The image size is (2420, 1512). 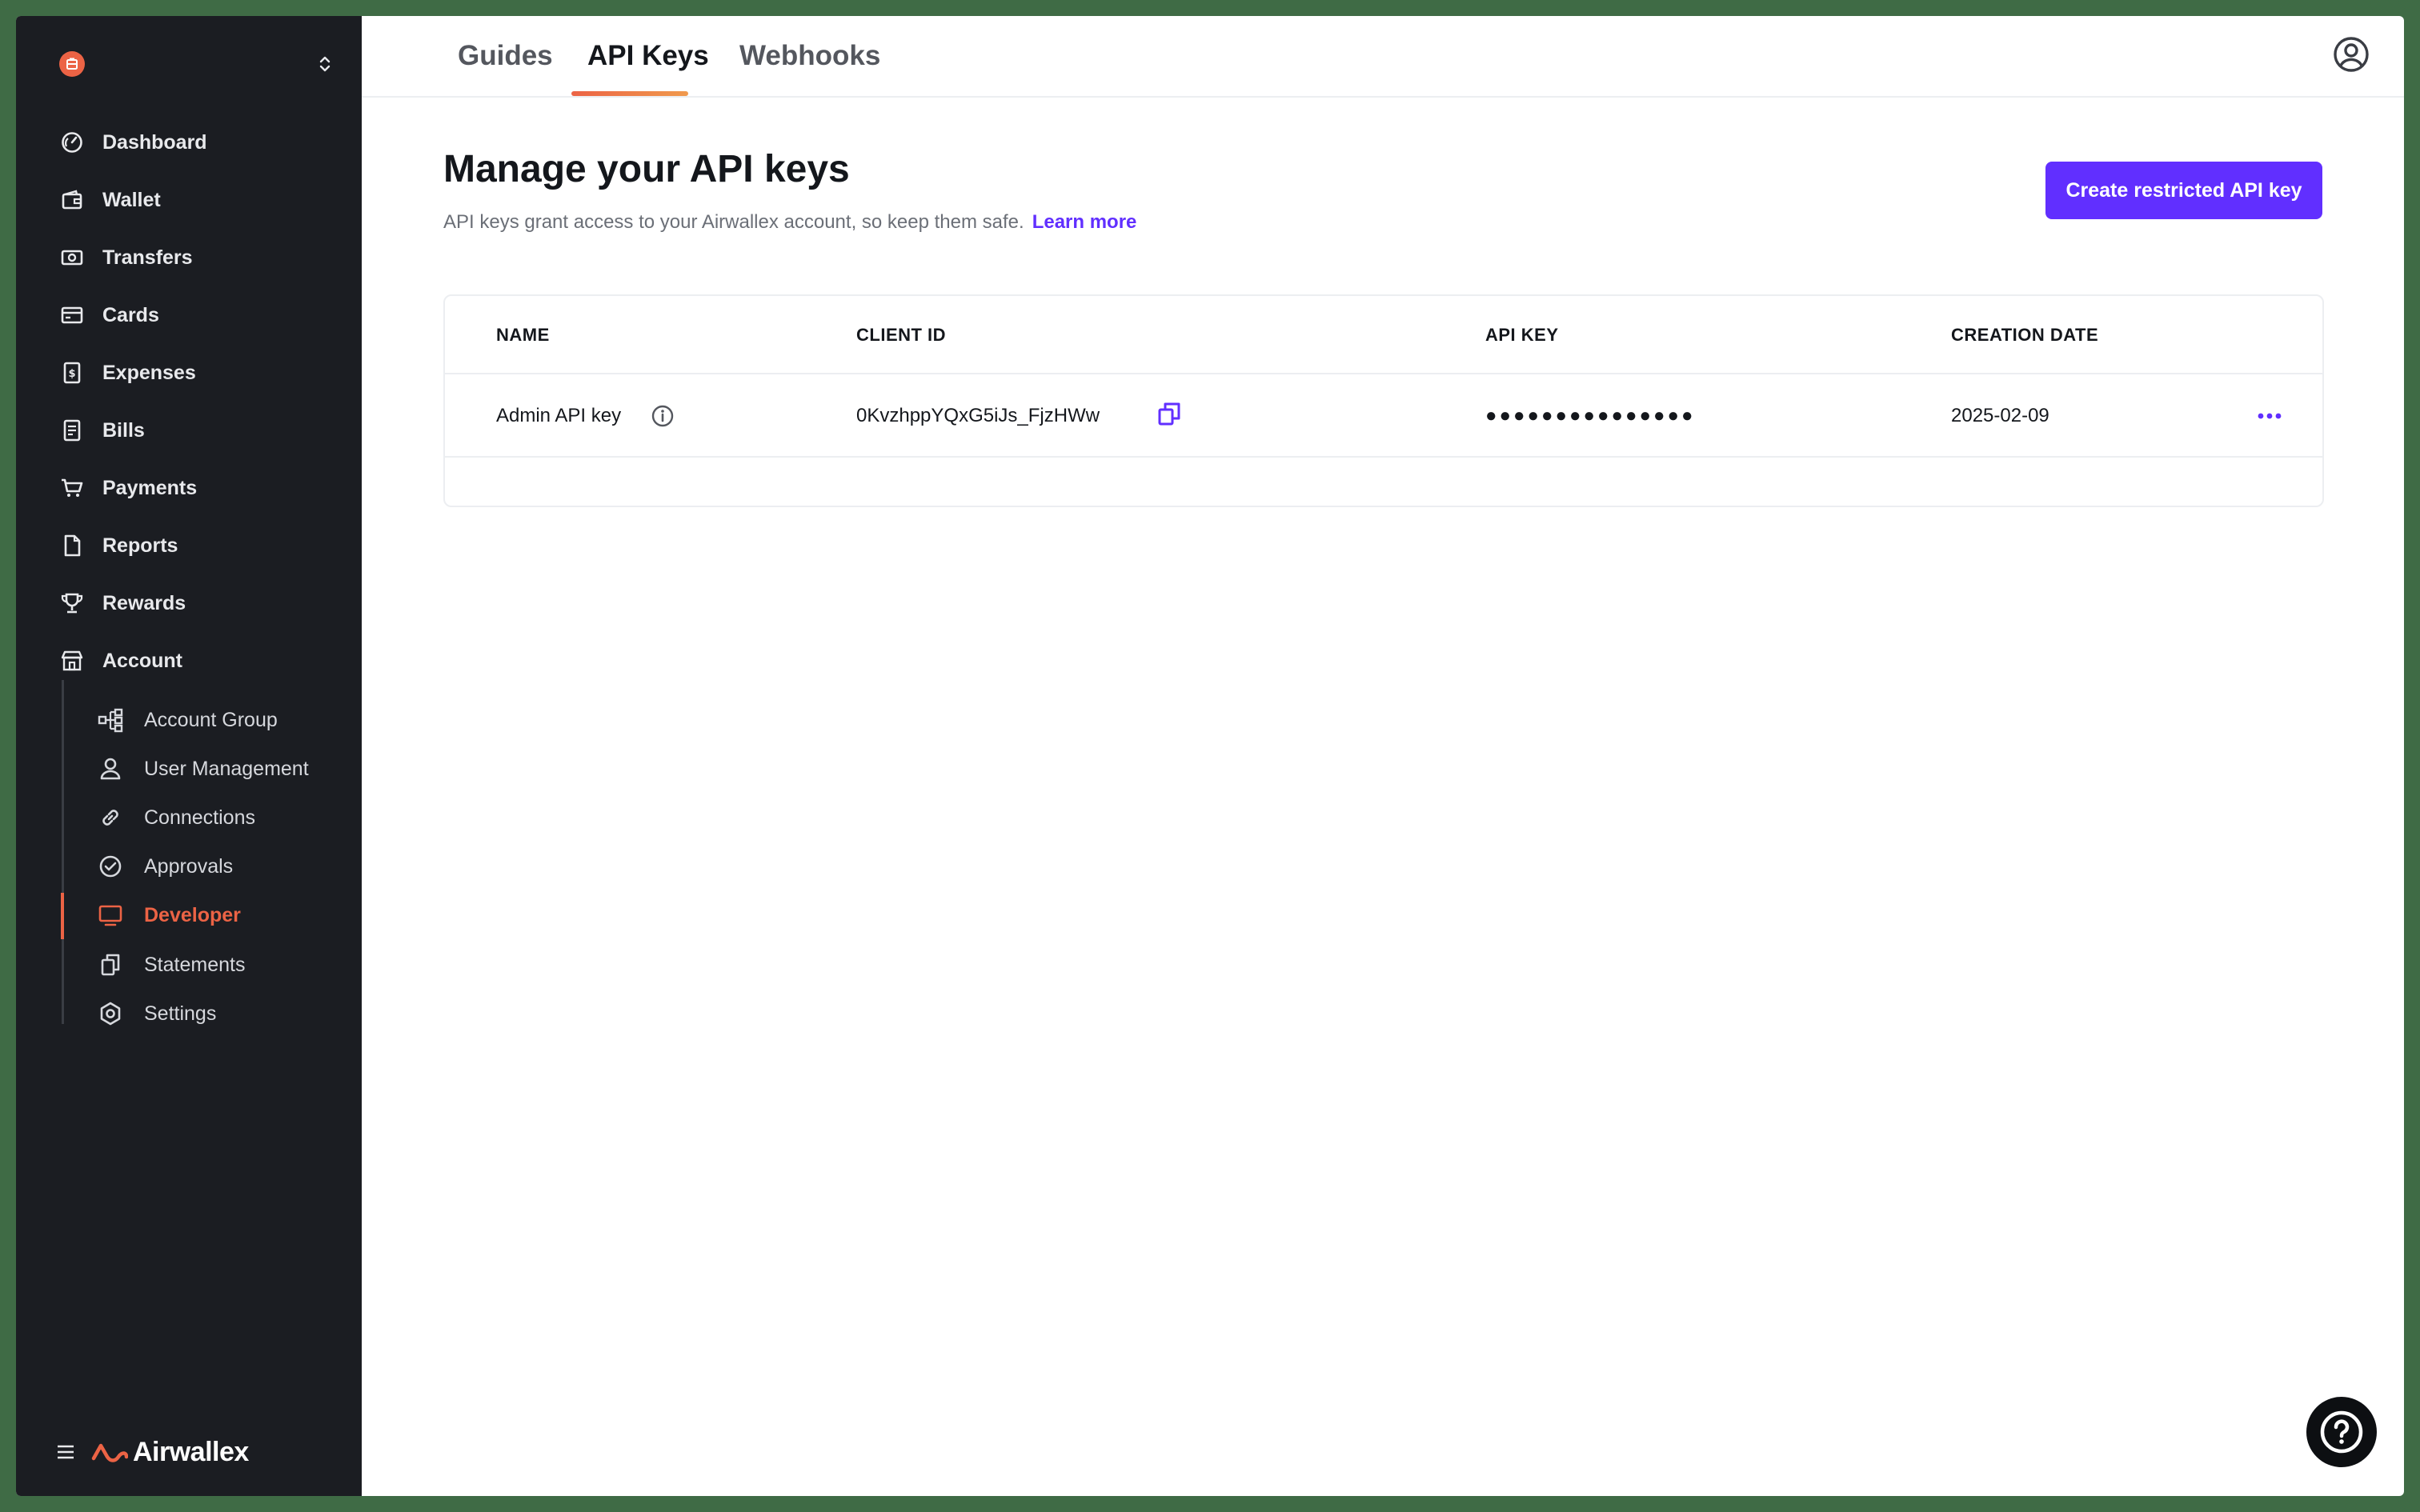 I want to click on copy-icon, so click(x=1170, y=414).